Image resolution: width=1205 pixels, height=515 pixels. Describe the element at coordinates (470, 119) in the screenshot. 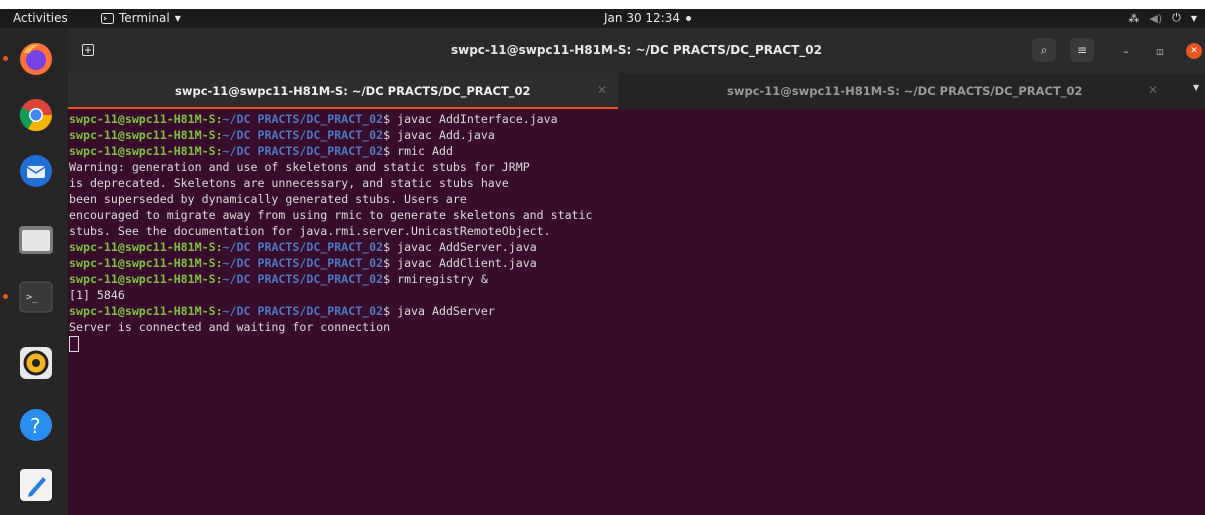

I see `command-text: $ javac AddInterface.java` at that location.